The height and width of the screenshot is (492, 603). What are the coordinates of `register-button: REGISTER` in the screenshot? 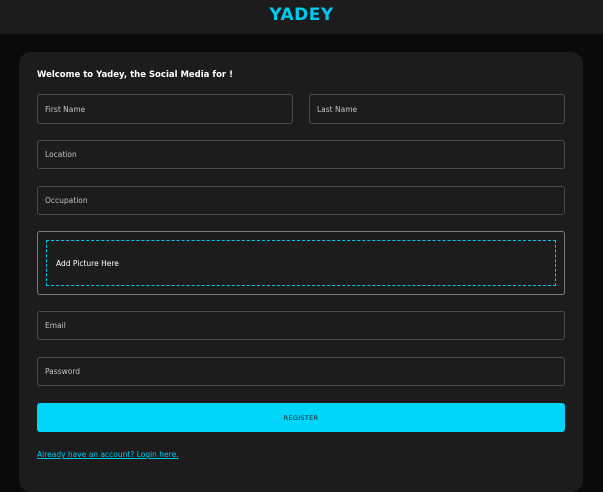 It's located at (301, 417).